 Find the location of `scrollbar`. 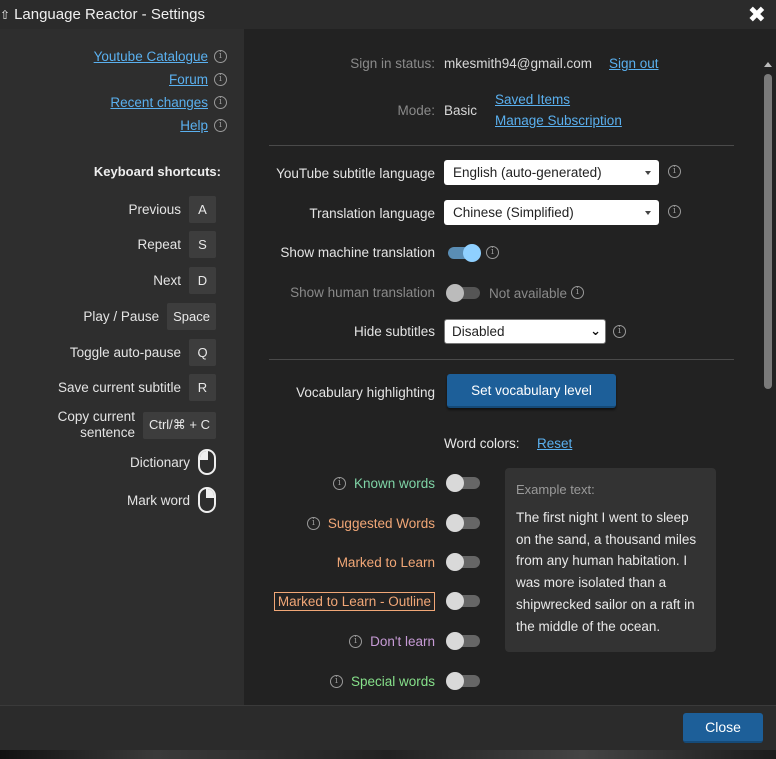

scrollbar is located at coordinates (768, 383).